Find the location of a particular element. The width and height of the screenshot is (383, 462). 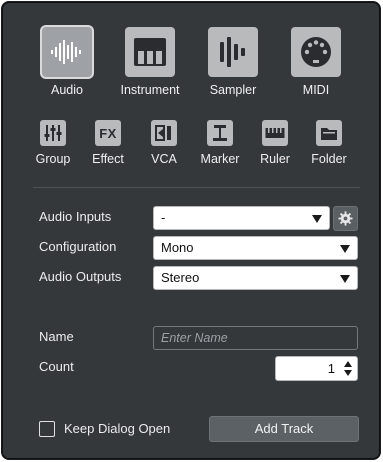

fx-icon: FX is located at coordinates (108, 133).